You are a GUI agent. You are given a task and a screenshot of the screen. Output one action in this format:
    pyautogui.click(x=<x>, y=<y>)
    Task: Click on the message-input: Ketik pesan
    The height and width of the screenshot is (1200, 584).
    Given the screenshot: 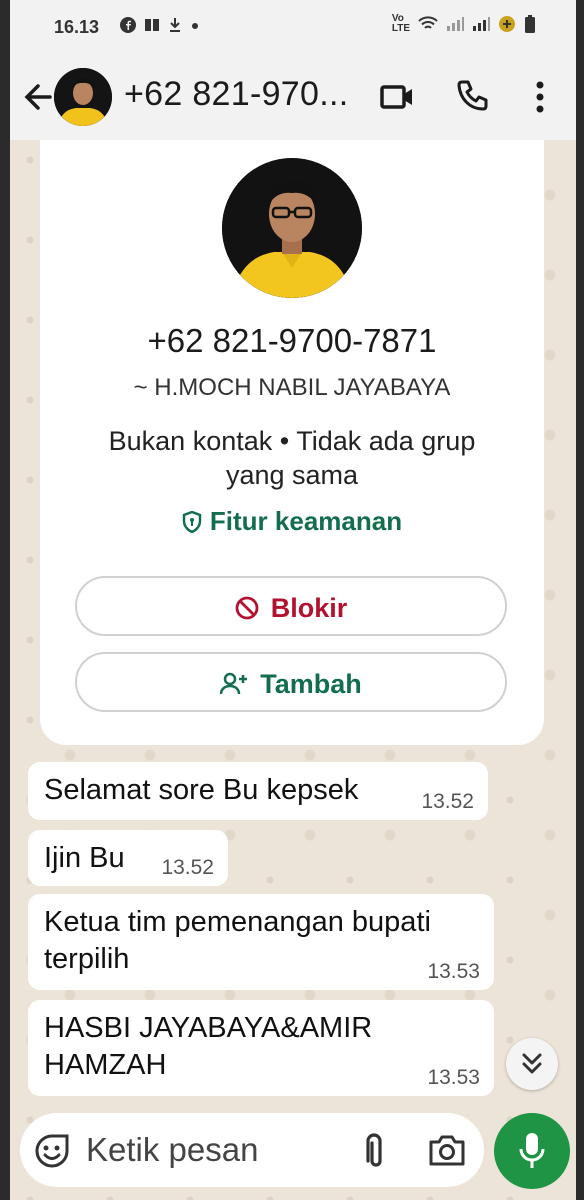 What is the action you would take?
    pyautogui.click(x=172, y=1150)
    